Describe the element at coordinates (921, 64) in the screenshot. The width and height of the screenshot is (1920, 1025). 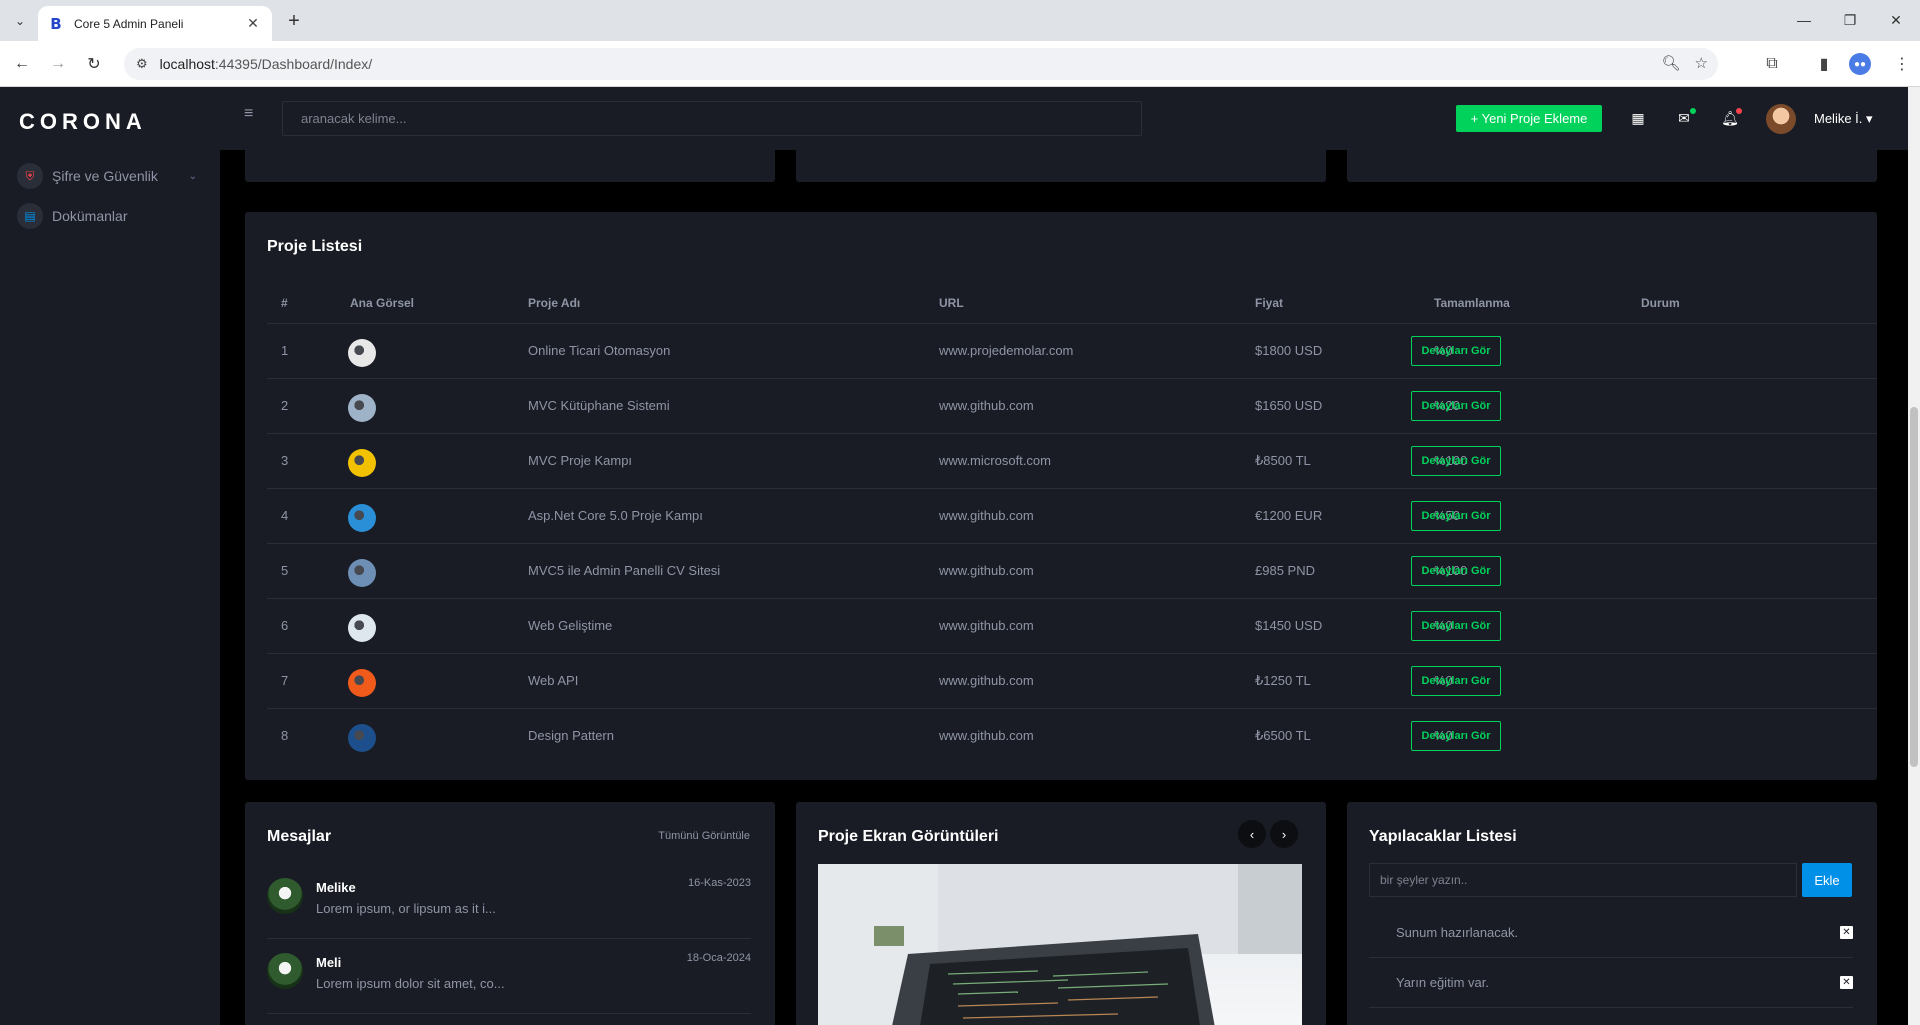
I see `address-bar: ⚙ localhost:44395/Dashboard/Index/ 🔍︎ ☆` at that location.